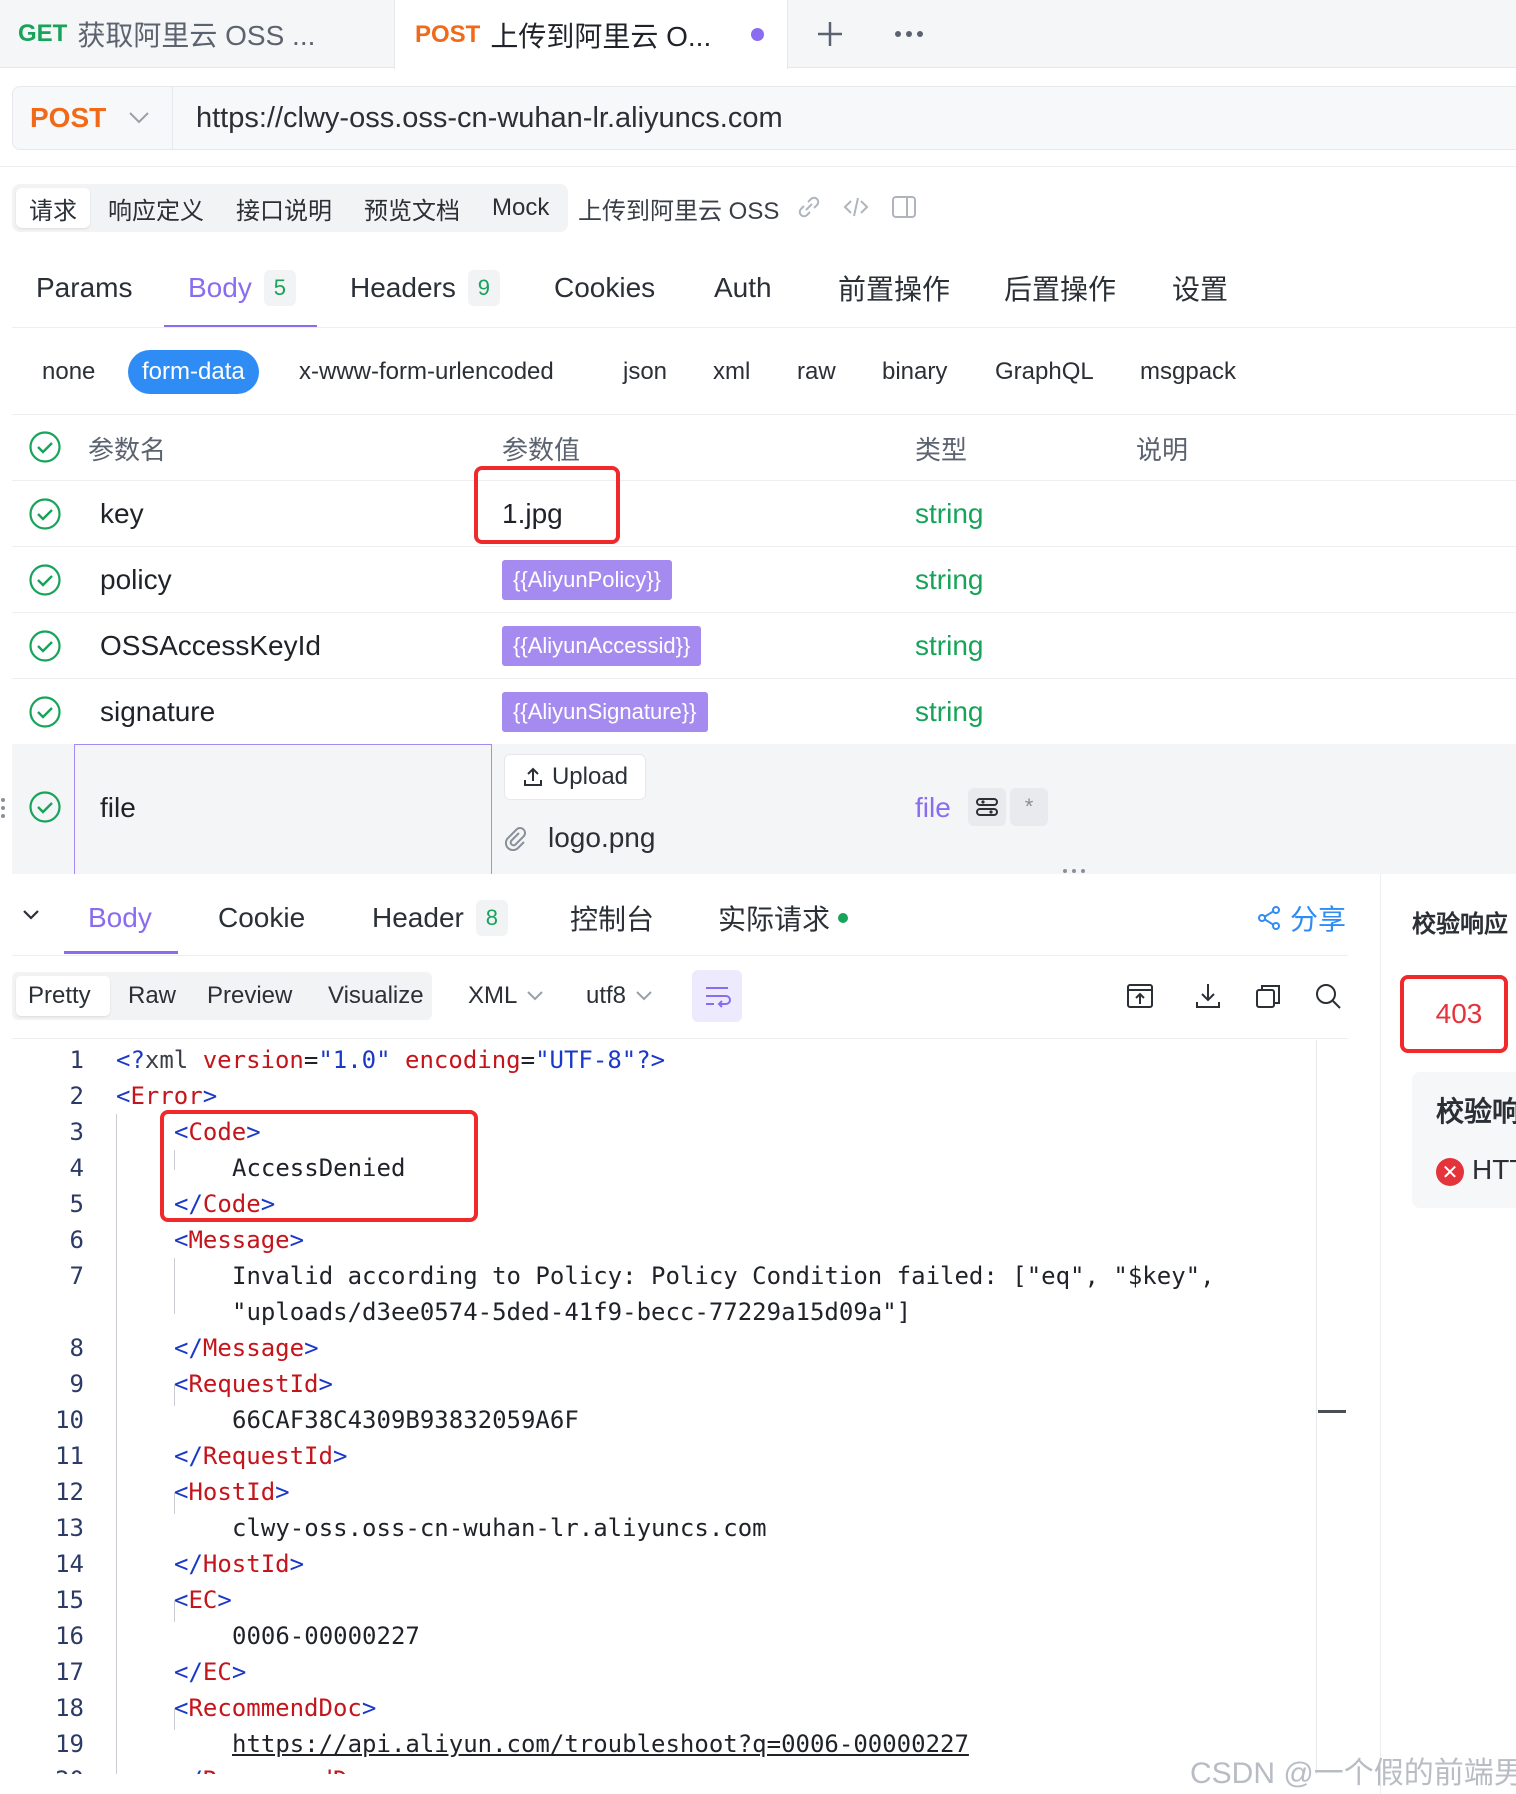  I want to click on more-tabs-button, so click(909, 34).